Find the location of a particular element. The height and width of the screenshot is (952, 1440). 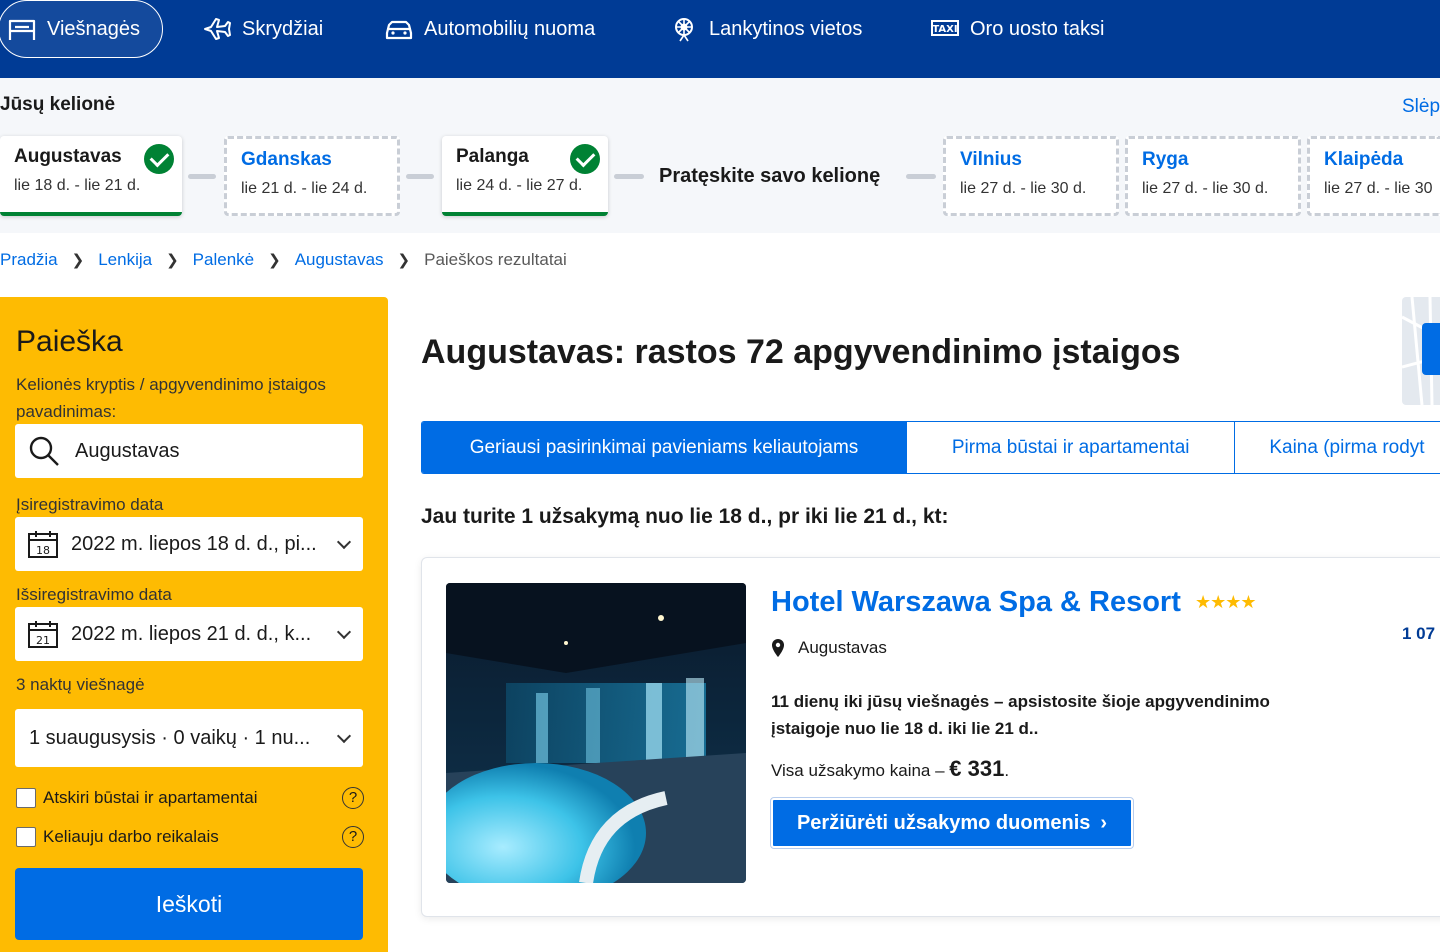

trip-suggestion-dates: lie 27 d. - lie 30 is located at coordinates (1378, 188).